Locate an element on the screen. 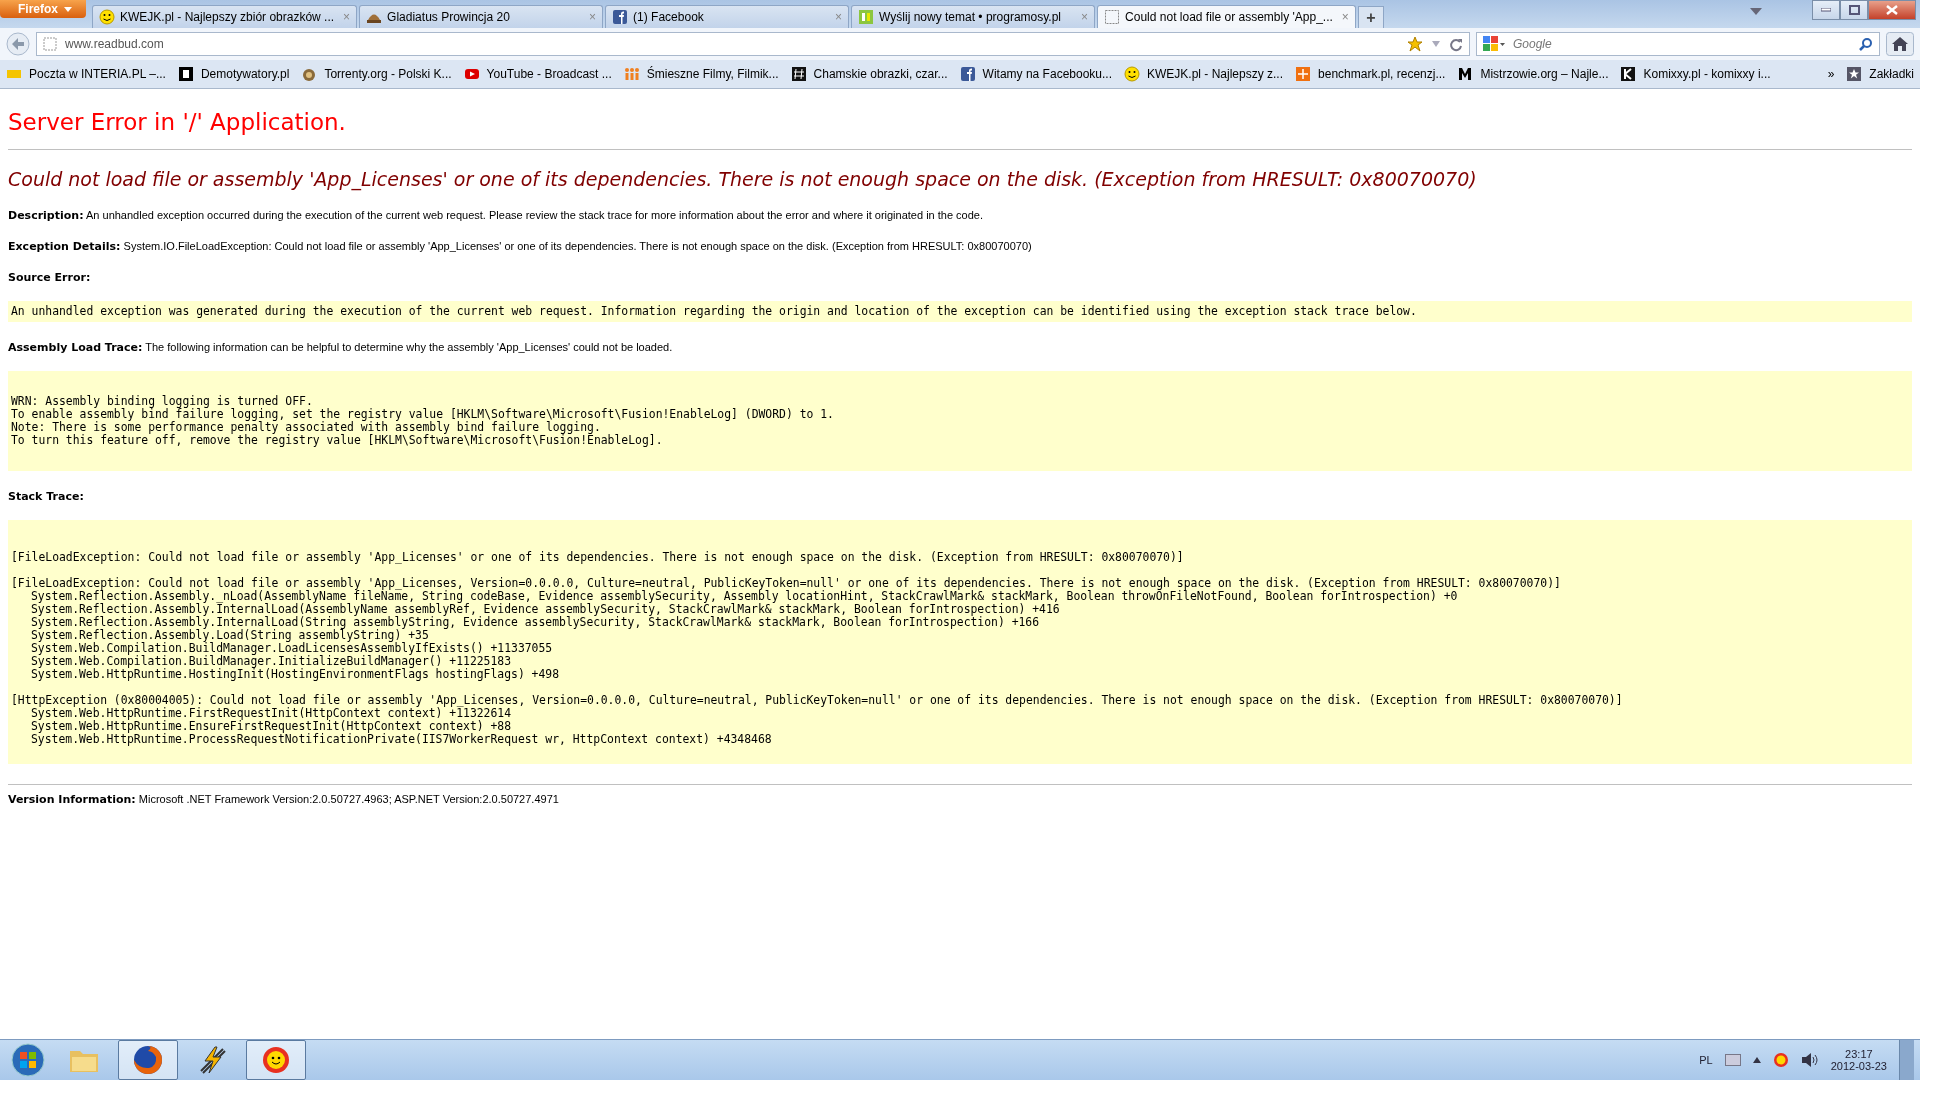 The width and height of the screenshot is (1958, 1112). youtube-icon is located at coordinates (471, 74).